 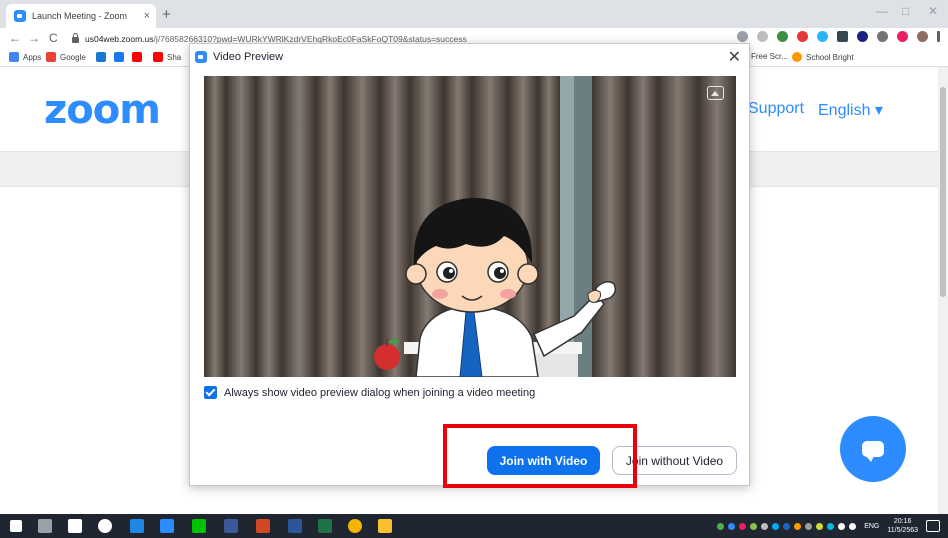 What do you see at coordinates (105, 526) in the screenshot?
I see `google-app-icon` at bounding box center [105, 526].